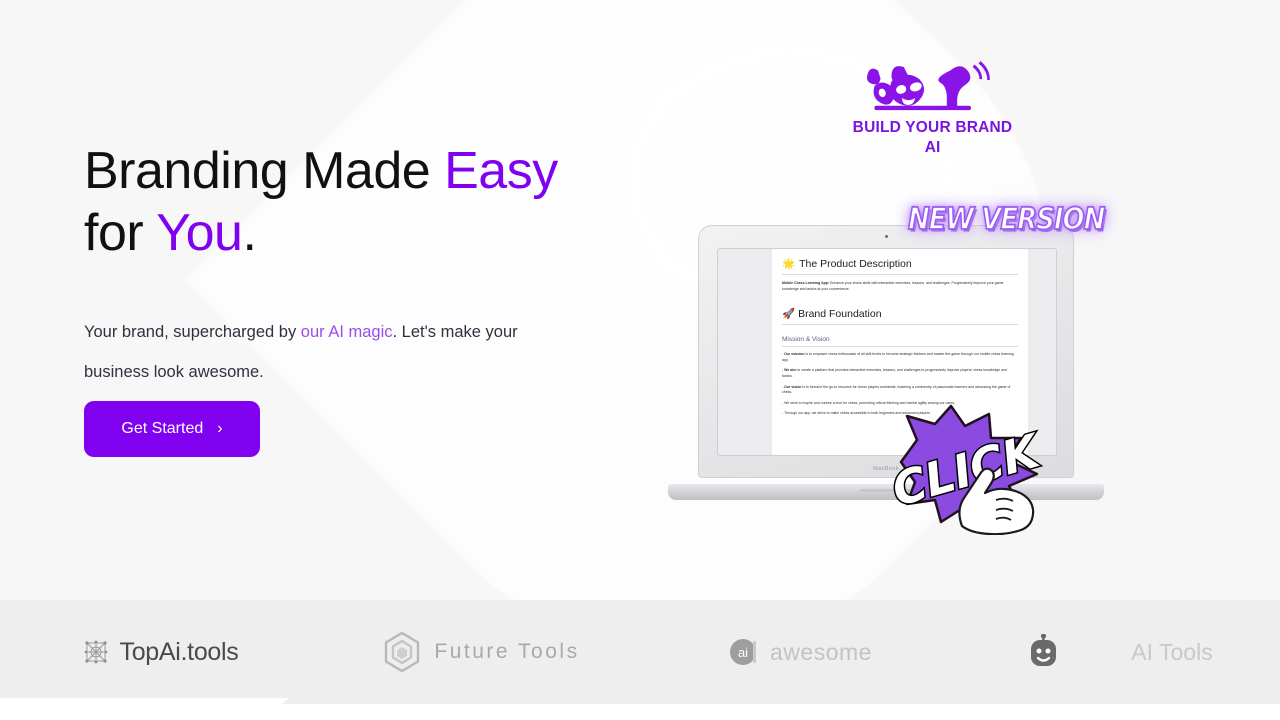 Image resolution: width=1280 pixels, height=720 pixels. Describe the element at coordinates (789, 264) in the screenshot. I see `sparkle-icon: 🌟` at that location.